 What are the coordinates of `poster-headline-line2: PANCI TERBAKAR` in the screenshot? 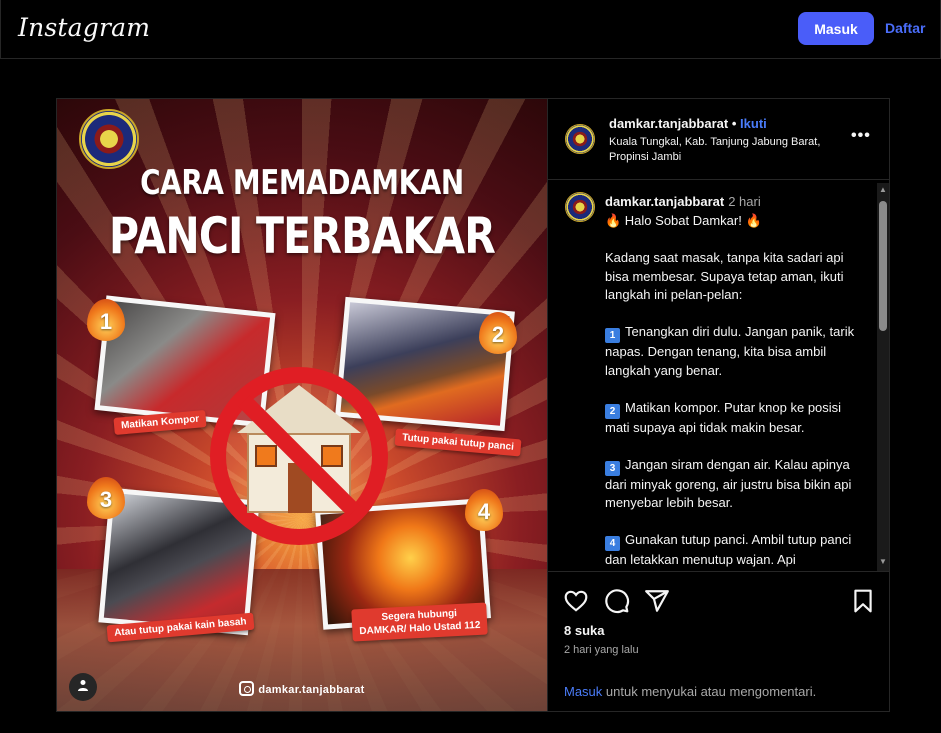 It's located at (302, 236).